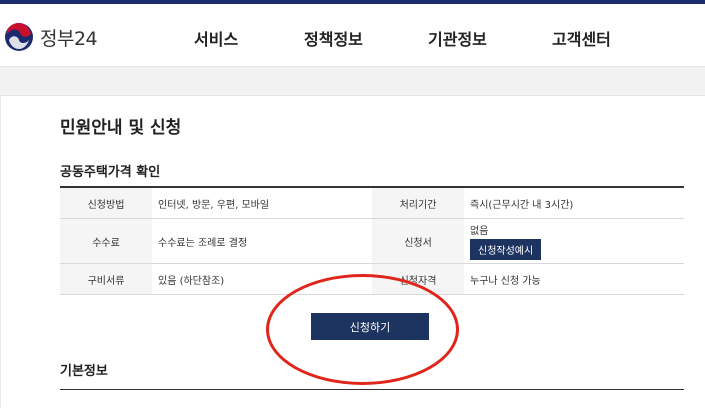 The image size is (705, 408). I want to click on table-value-cell: 인터넷, 방문, 우편, 모바일, so click(214, 205).